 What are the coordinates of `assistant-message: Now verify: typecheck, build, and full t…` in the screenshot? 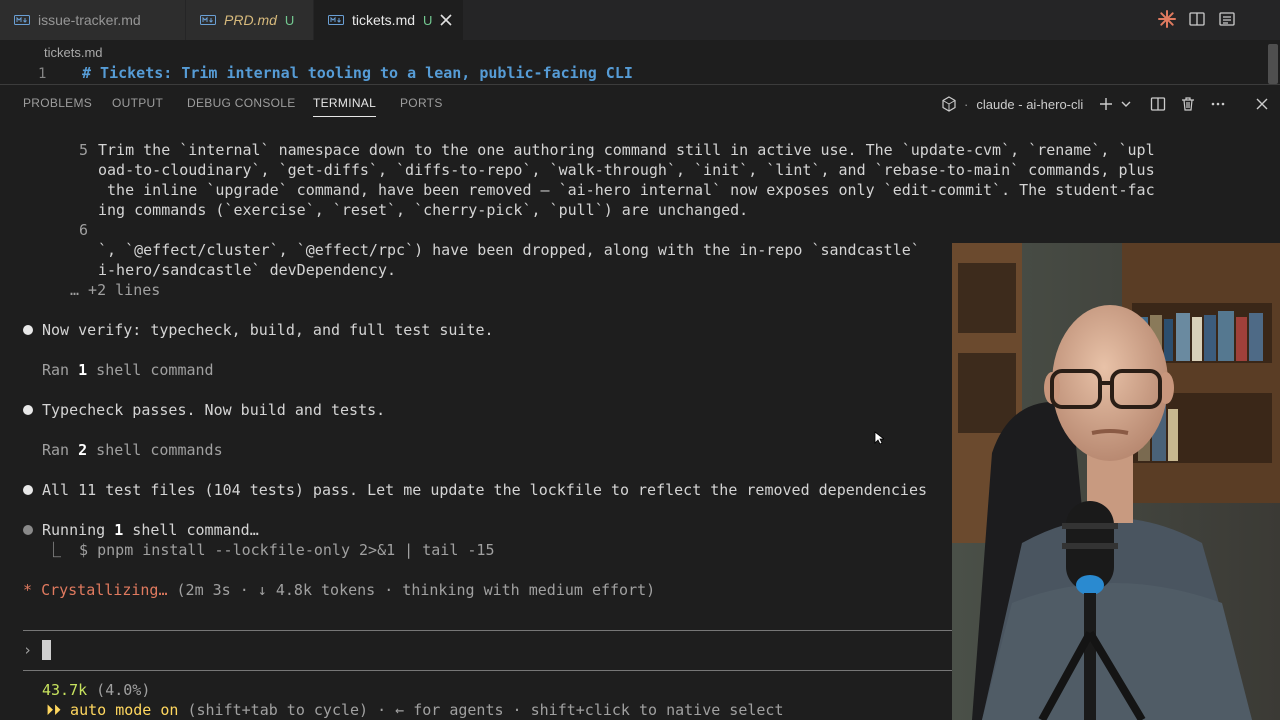 It's located at (268, 330).